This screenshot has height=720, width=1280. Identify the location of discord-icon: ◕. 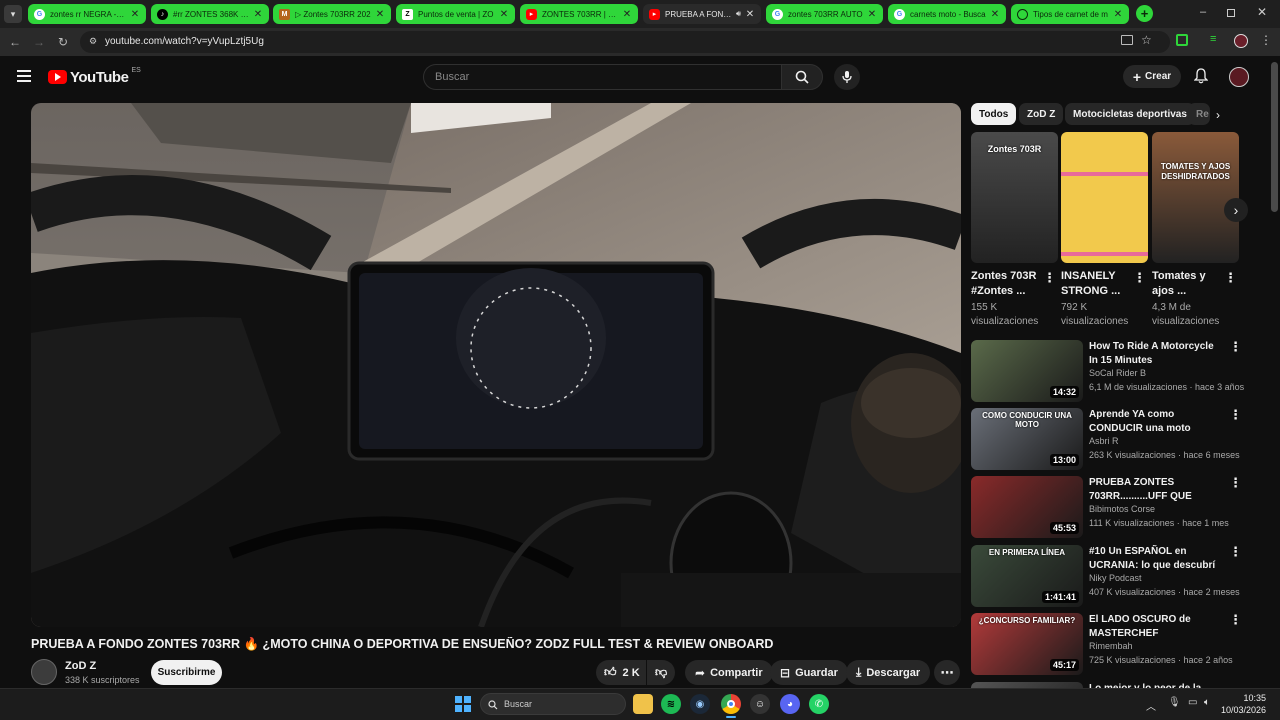
(790, 704).